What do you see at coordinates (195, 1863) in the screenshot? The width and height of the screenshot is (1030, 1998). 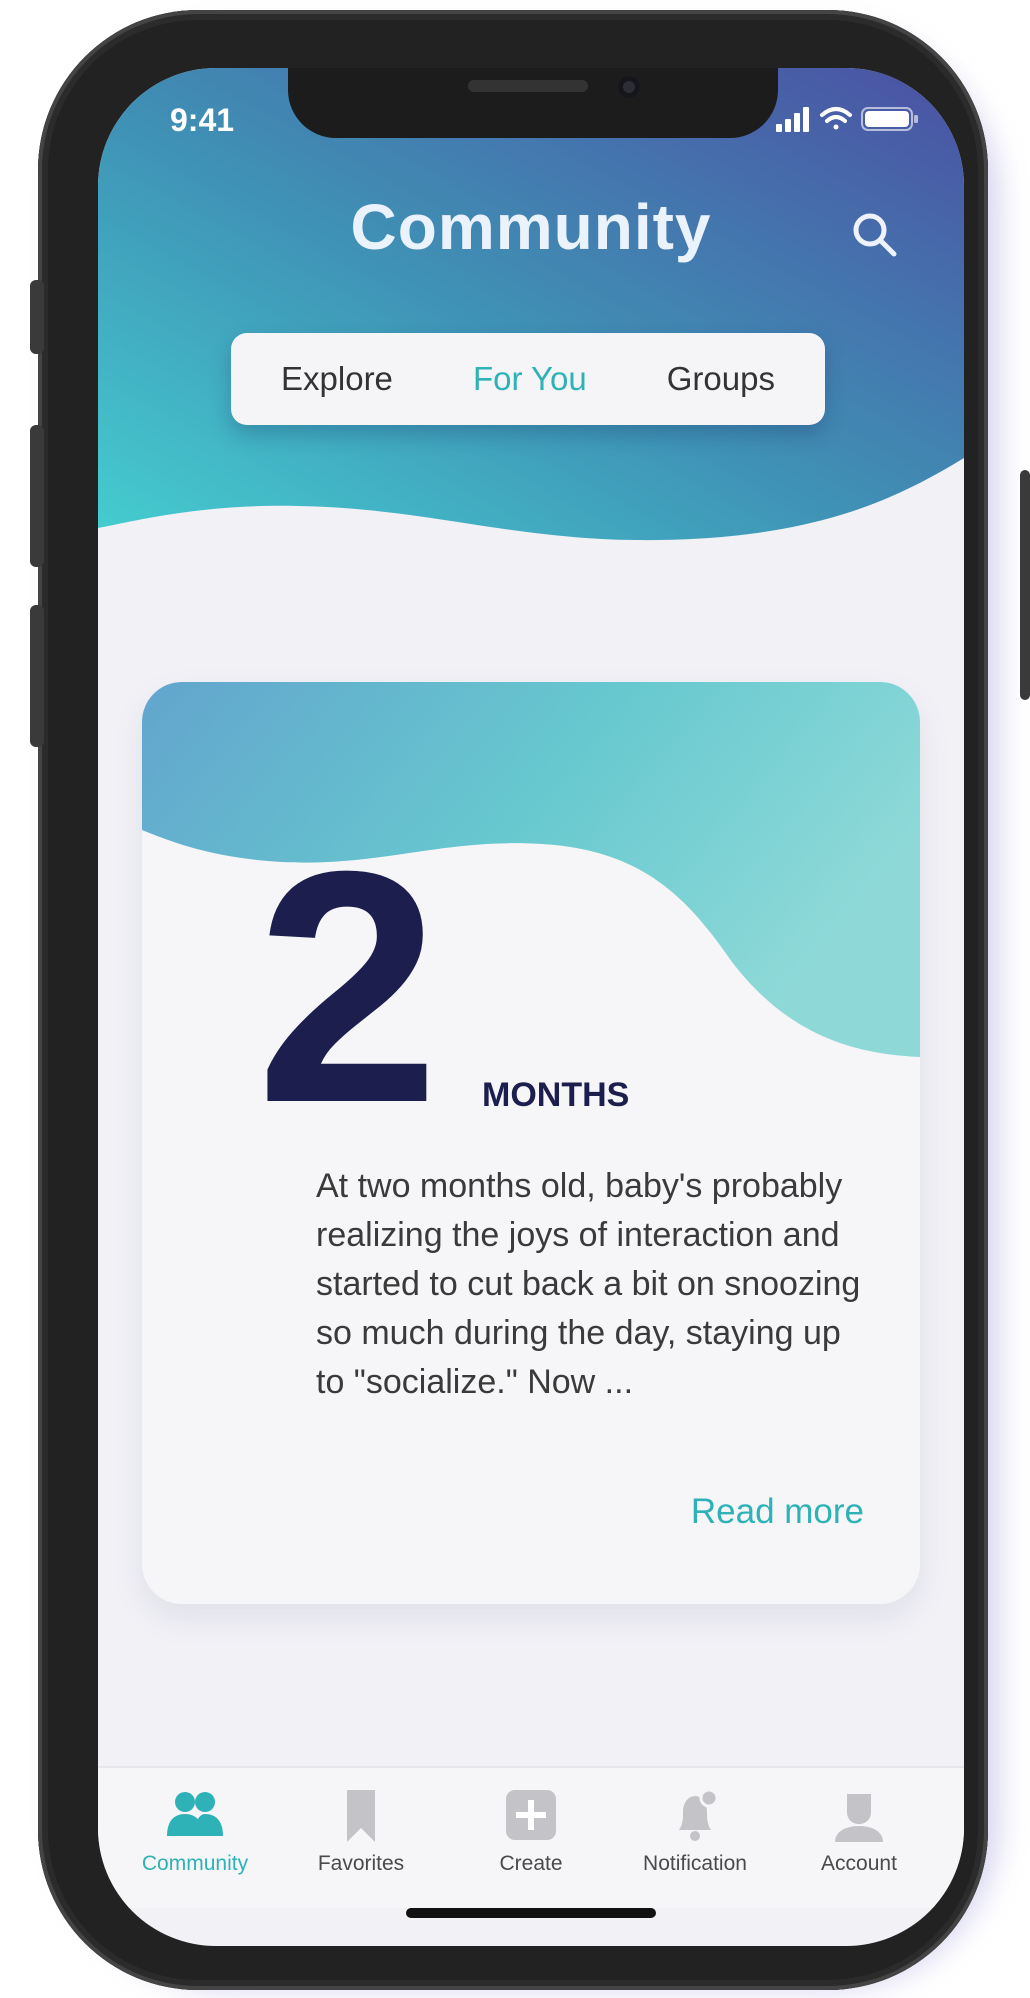 I see `nav-community-label: Community` at bounding box center [195, 1863].